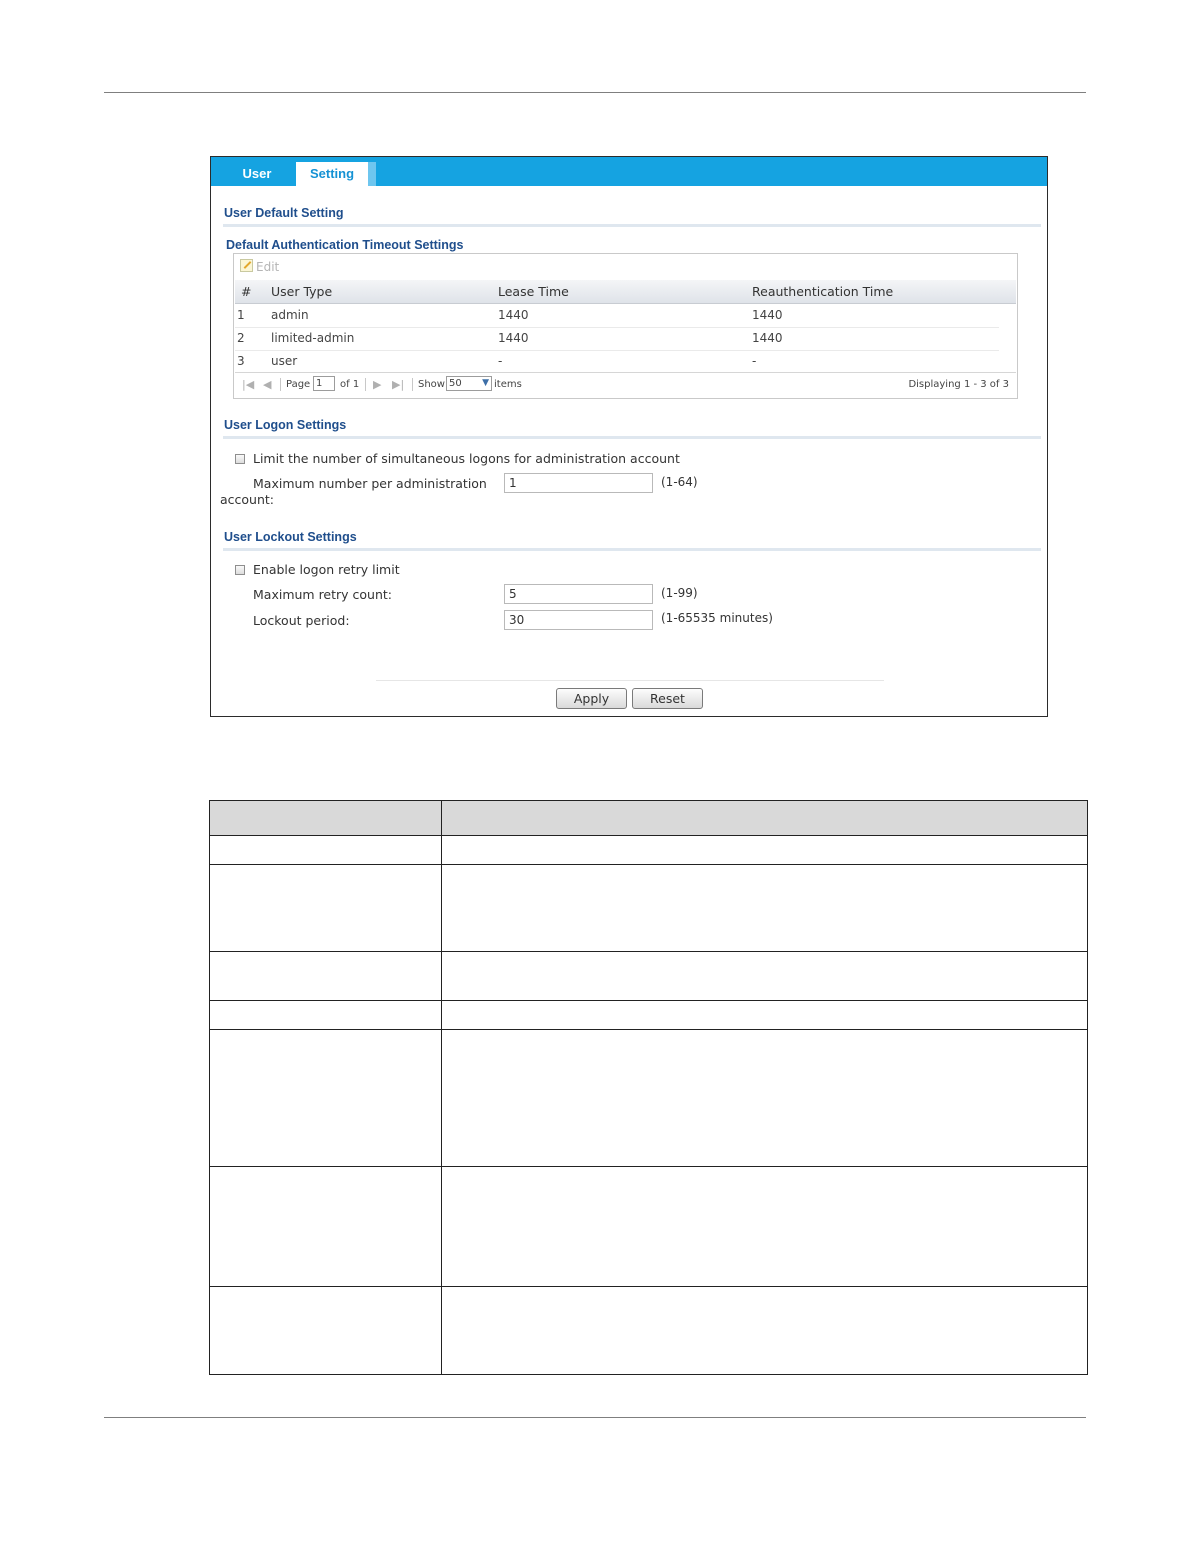  Describe the element at coordinates (336, 174) in the screenshot. I see `tab-setting: Setting` at that location.